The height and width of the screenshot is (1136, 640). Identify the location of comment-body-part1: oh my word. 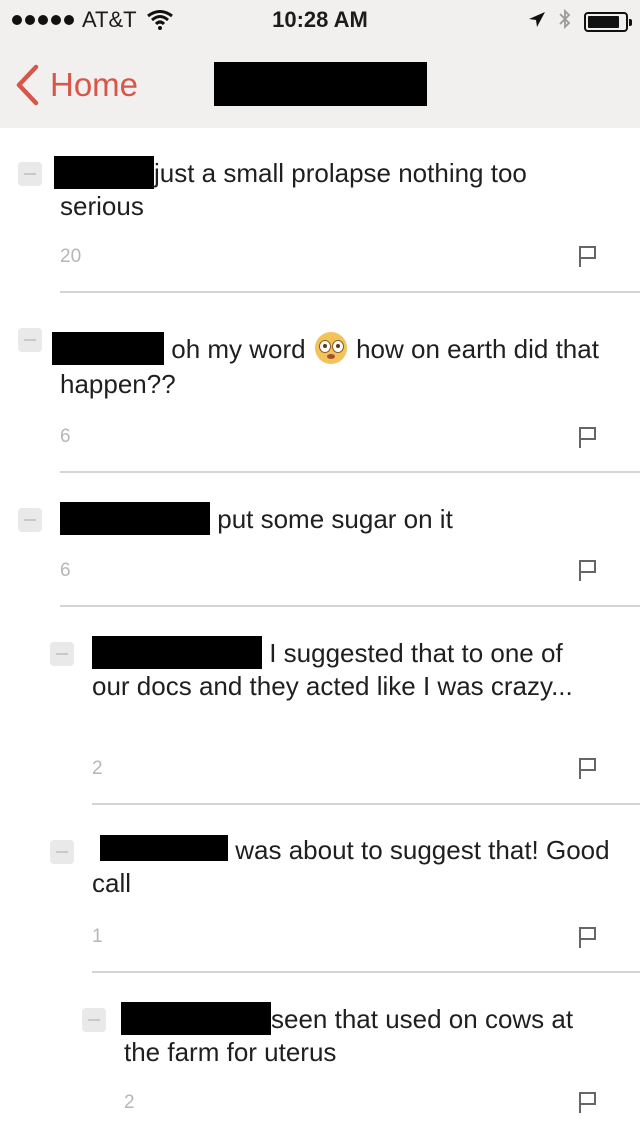
(238, 349).